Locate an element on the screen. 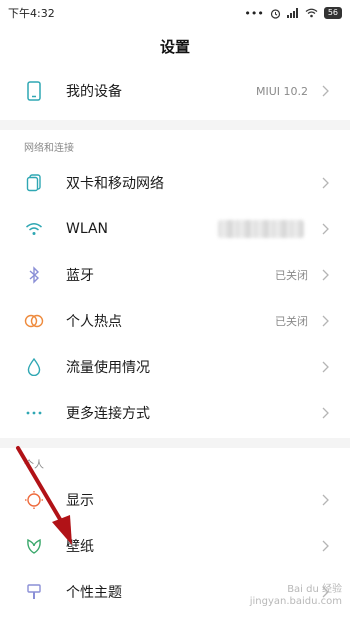 Image resolution: width=350 pixels, height=622 pixels. dual-sim-label: 双卡和移动网络 is located at coordinates (115, 184).